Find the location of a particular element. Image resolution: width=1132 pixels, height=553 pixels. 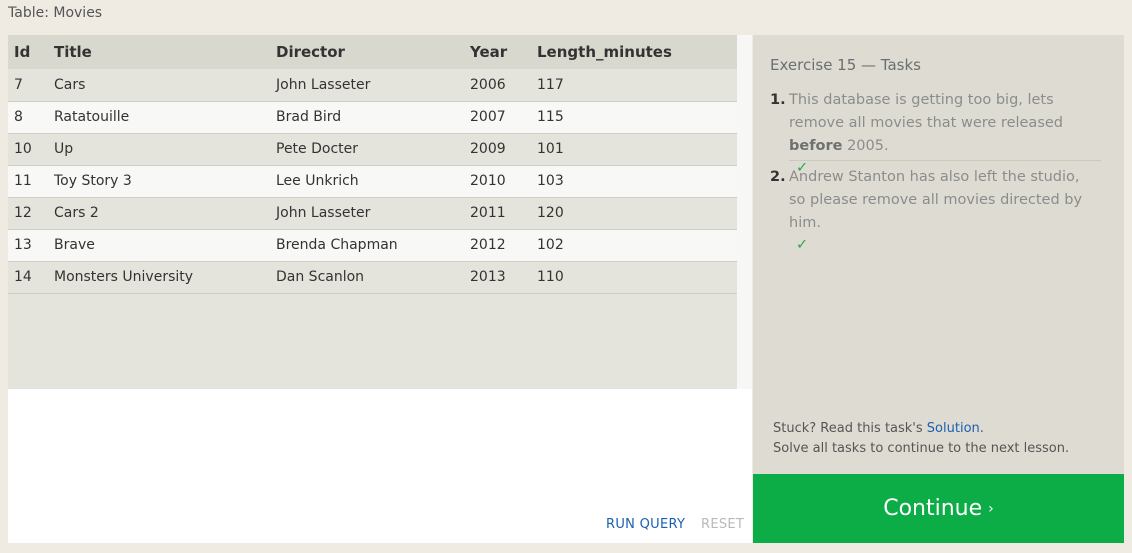

cell-id: 7 is located at coordinates (28, 85).